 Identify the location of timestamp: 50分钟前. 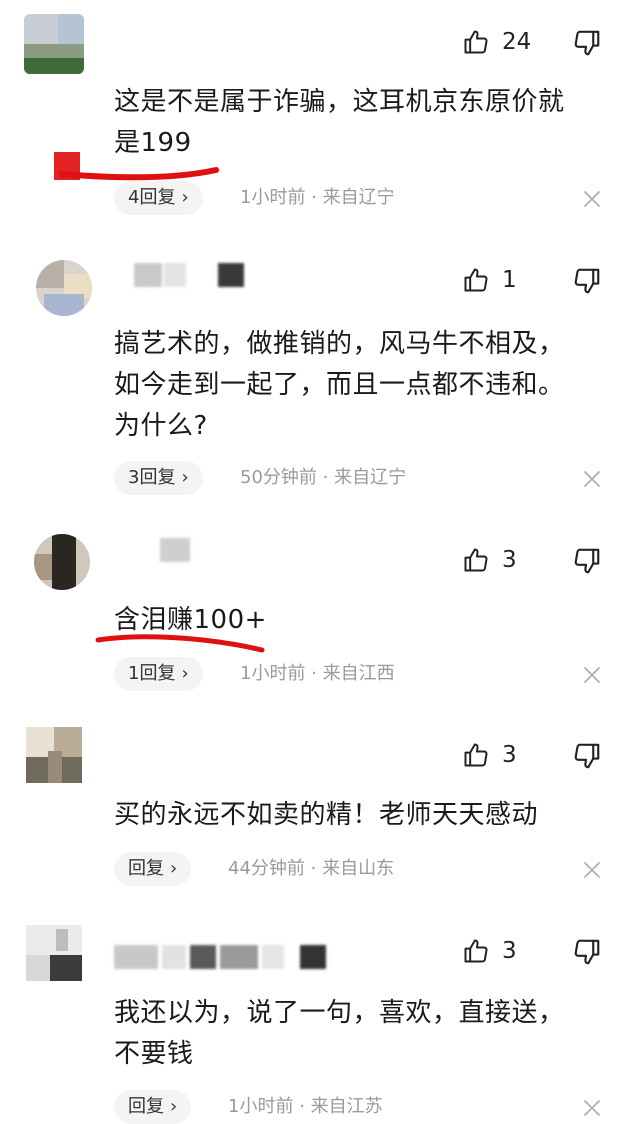
(278, 477).